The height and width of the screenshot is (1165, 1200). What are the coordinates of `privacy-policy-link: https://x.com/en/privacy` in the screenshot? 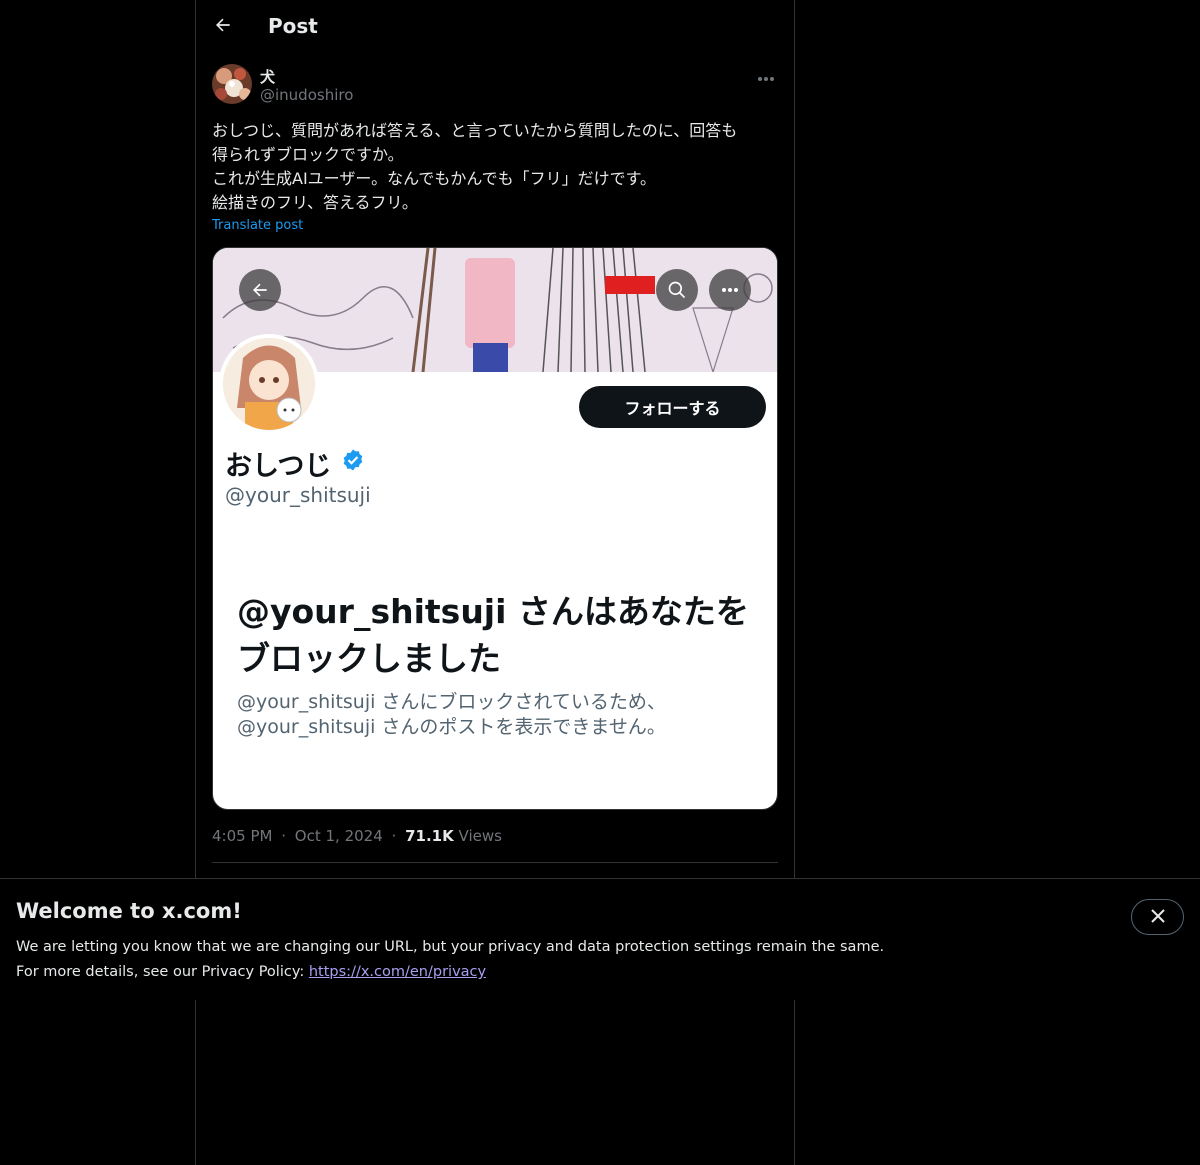 It's located at (397, 972).